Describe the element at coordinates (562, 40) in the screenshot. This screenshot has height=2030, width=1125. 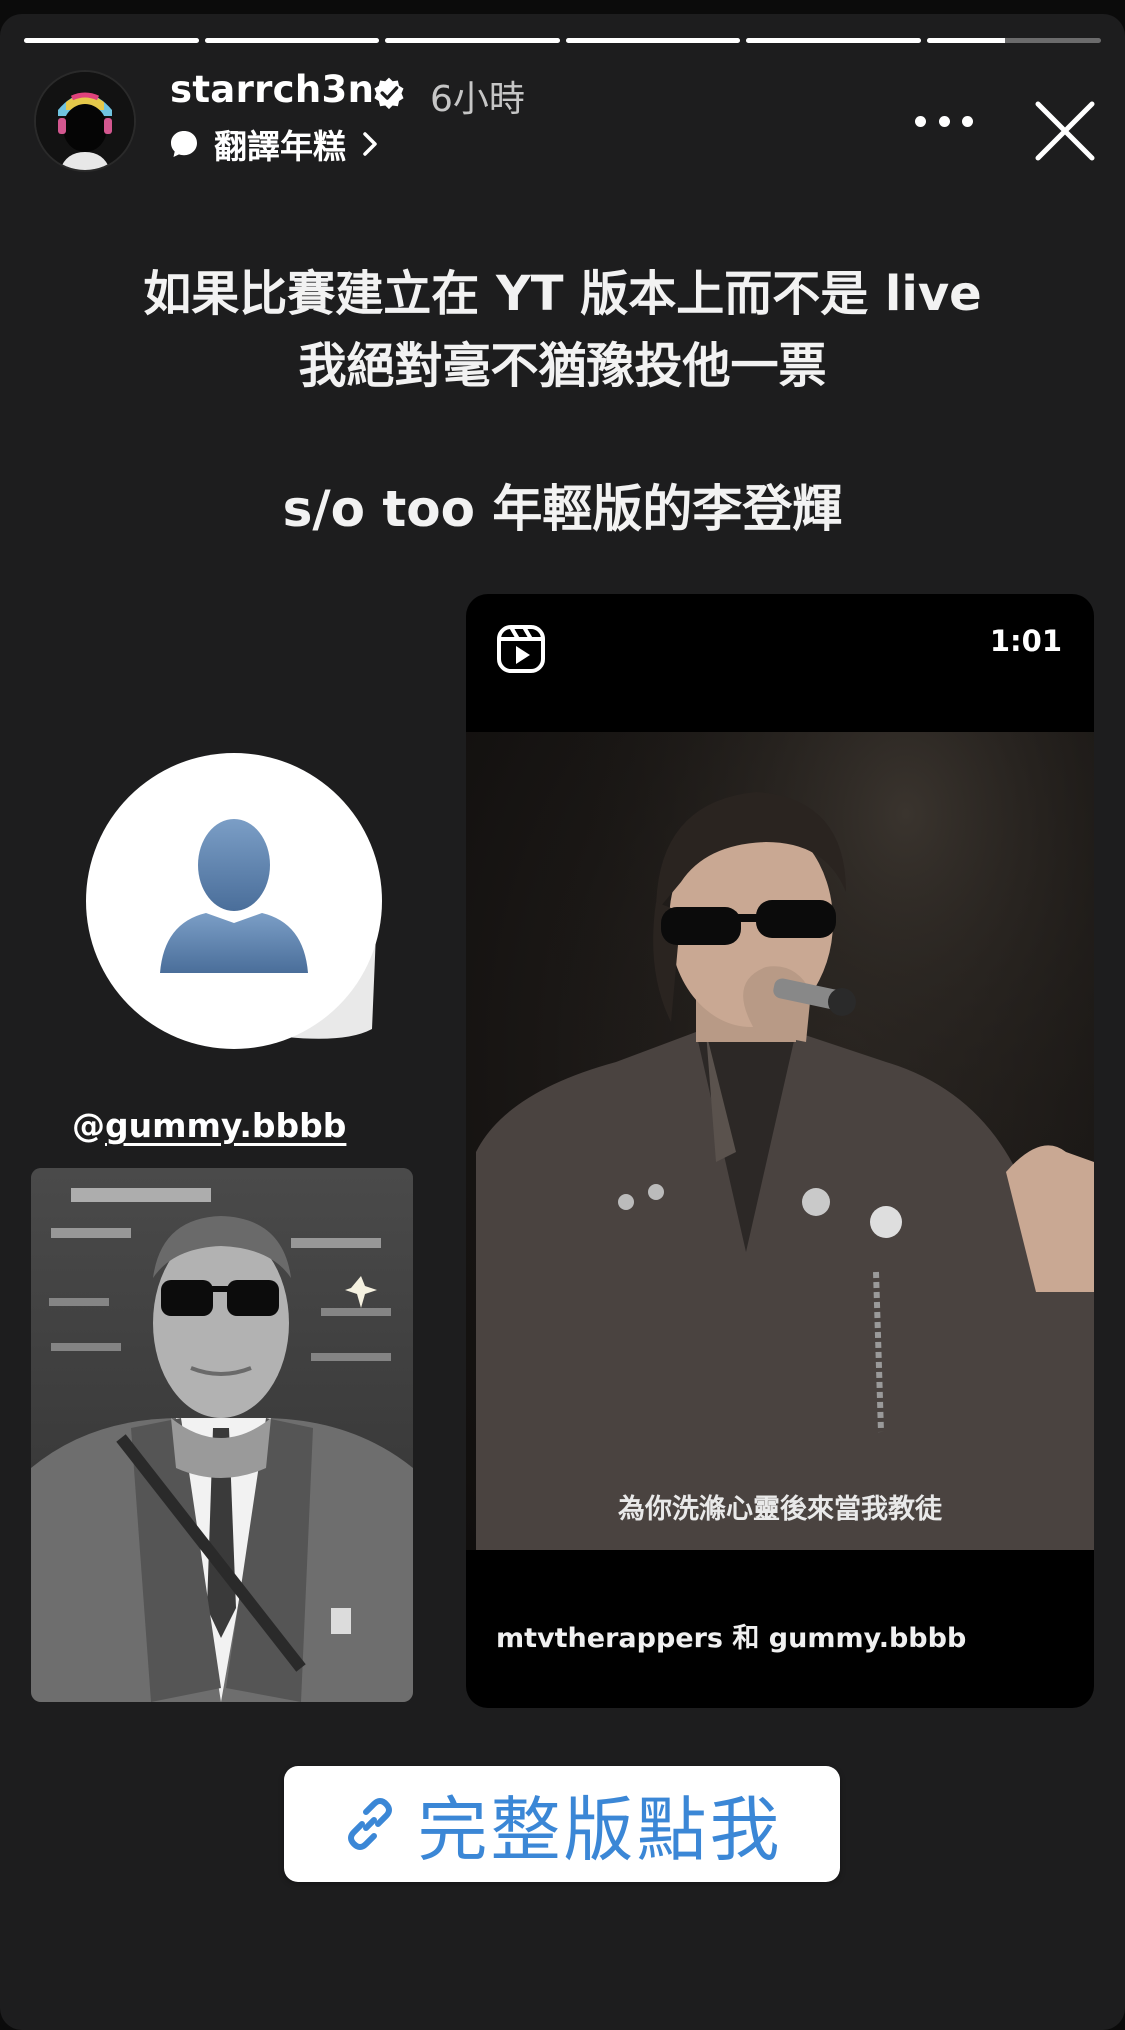
I see `story-progress-bar` at that location.